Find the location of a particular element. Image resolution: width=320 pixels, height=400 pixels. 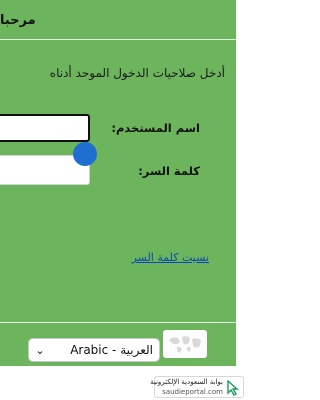

globe-map-icon is located at coordinates (185, 344).